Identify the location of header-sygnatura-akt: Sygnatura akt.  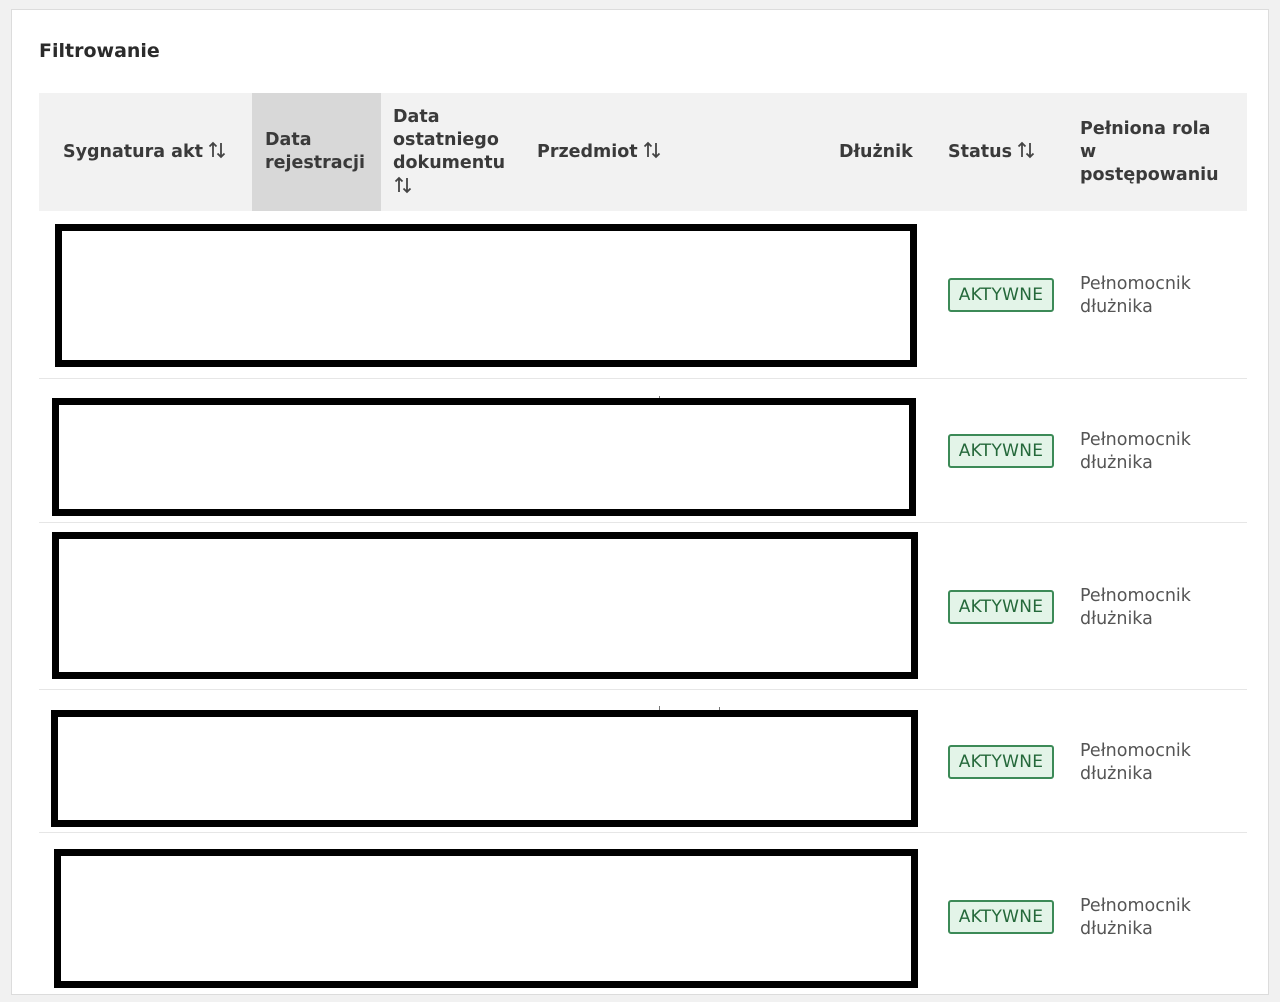
(145, 152).